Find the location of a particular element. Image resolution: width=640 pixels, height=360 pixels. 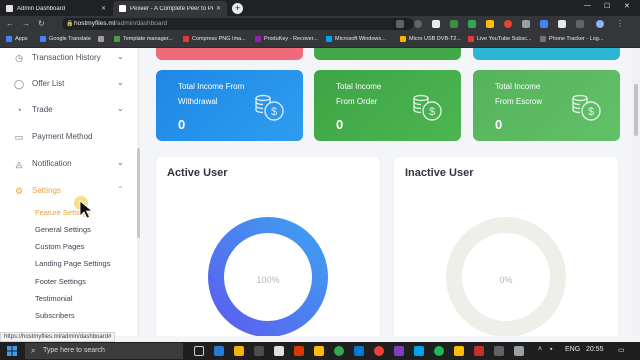

sidebar-item-settings: ⚙ Settings ⌃ is located at coordinates (69, 191).